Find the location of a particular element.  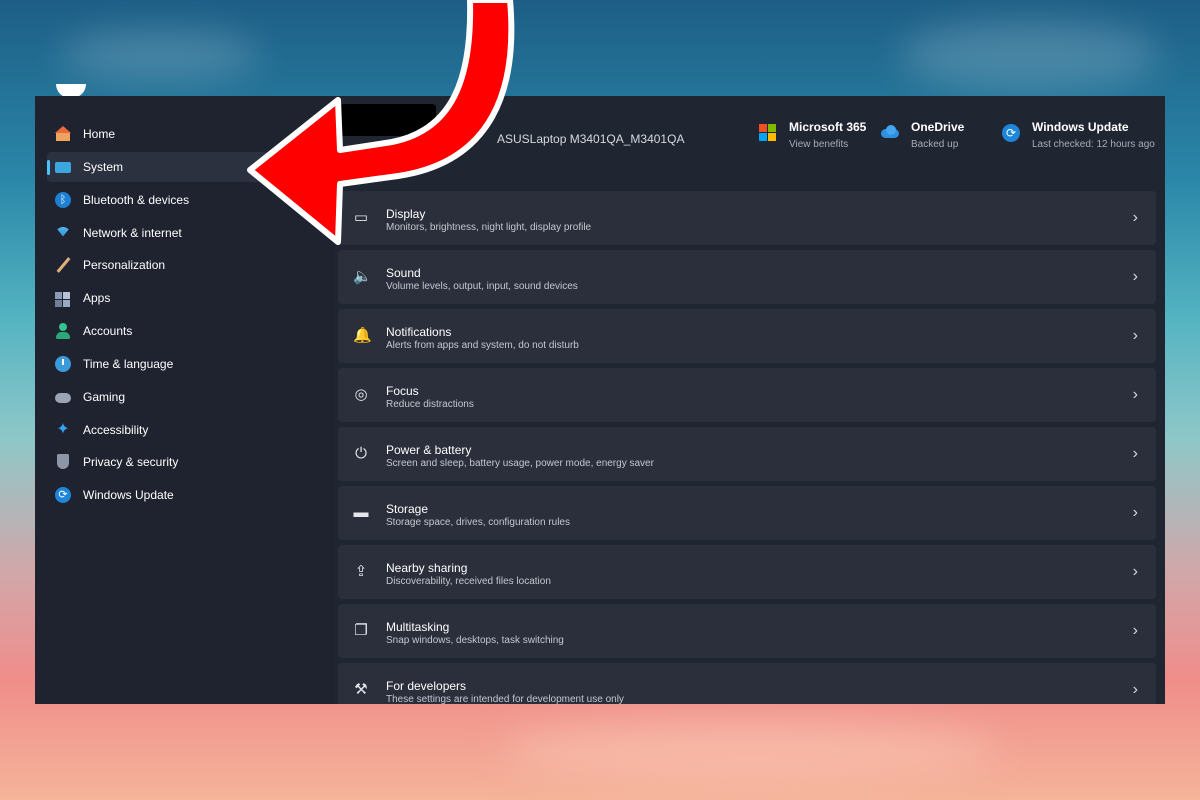

card-focus: ◎ Focus Reduce distractions › is located at coordinates (747, 395).